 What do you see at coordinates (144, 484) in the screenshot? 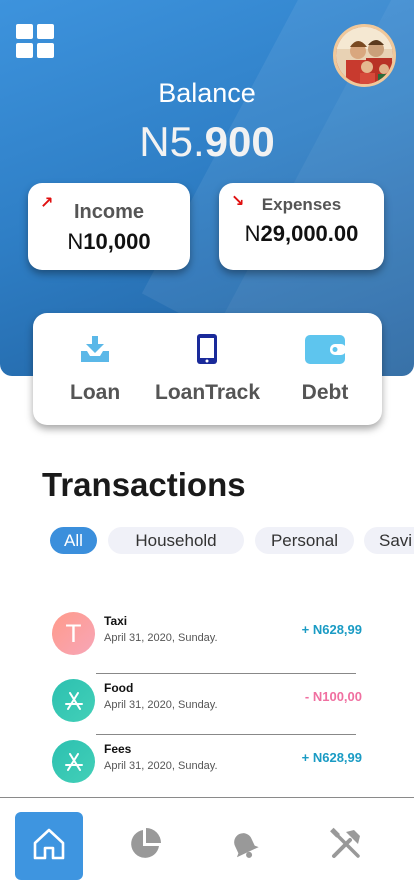
I see `transactions-title: Transactions` at bounding box center [144, 484].